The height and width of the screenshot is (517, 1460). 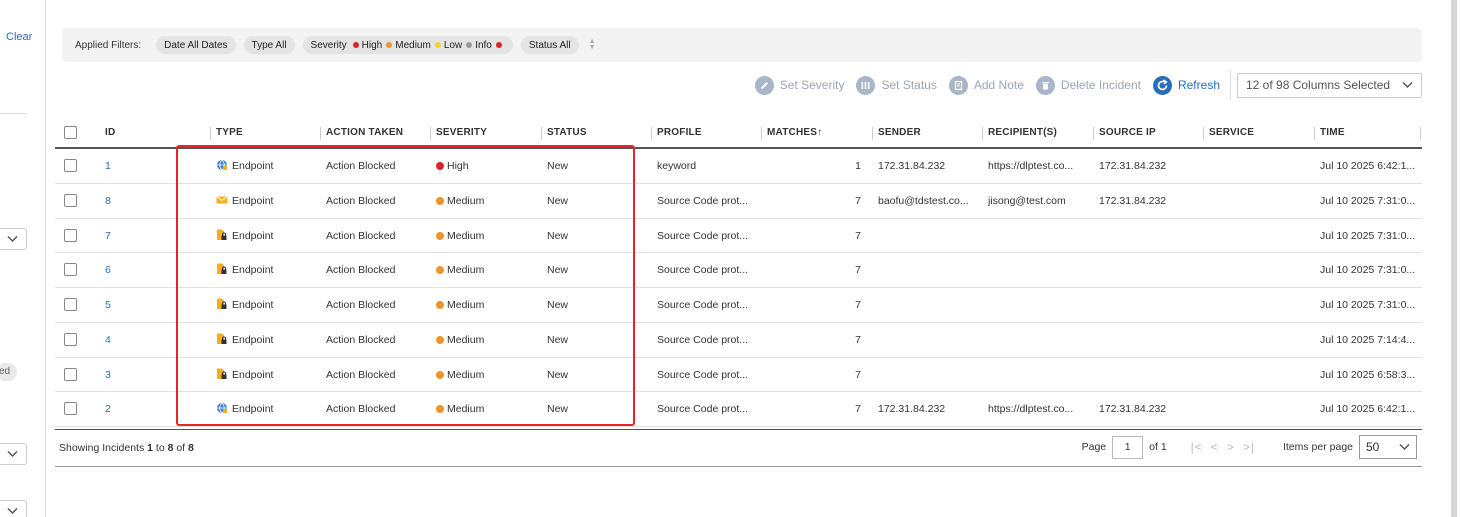 What do you see at coordinates (986, 85) in the screenshot?
I see `add-note-button: Add Note` at bounding box center [986, 85].